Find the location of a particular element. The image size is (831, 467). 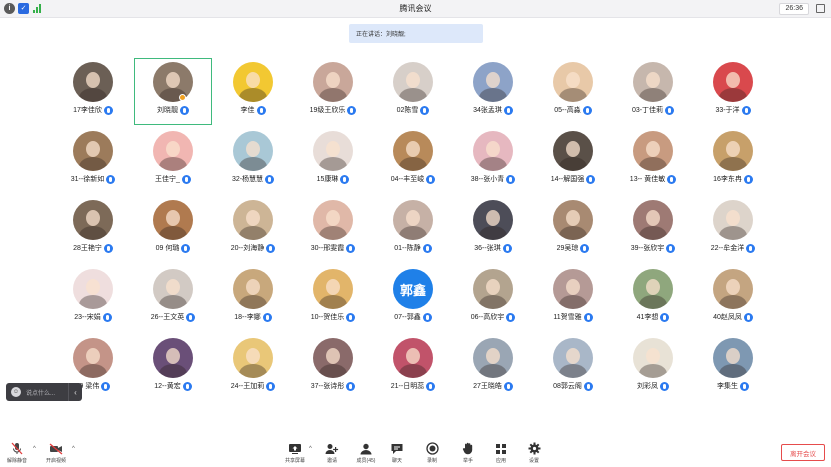

participant-tile: 38--张小青 is located at coordinates (493, 160).